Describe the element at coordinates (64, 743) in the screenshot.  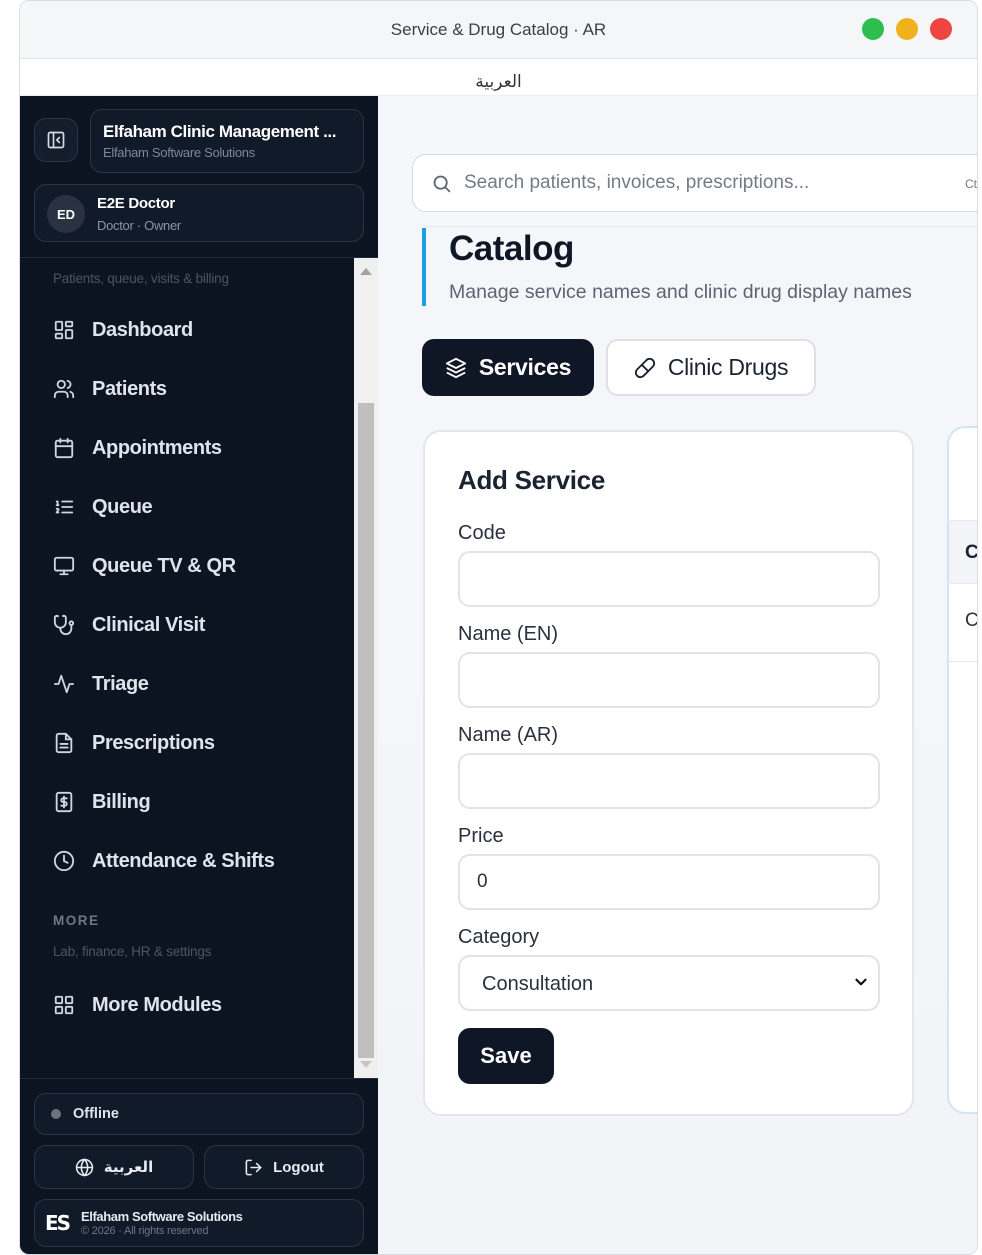
I see `file-text-icon` at that location.